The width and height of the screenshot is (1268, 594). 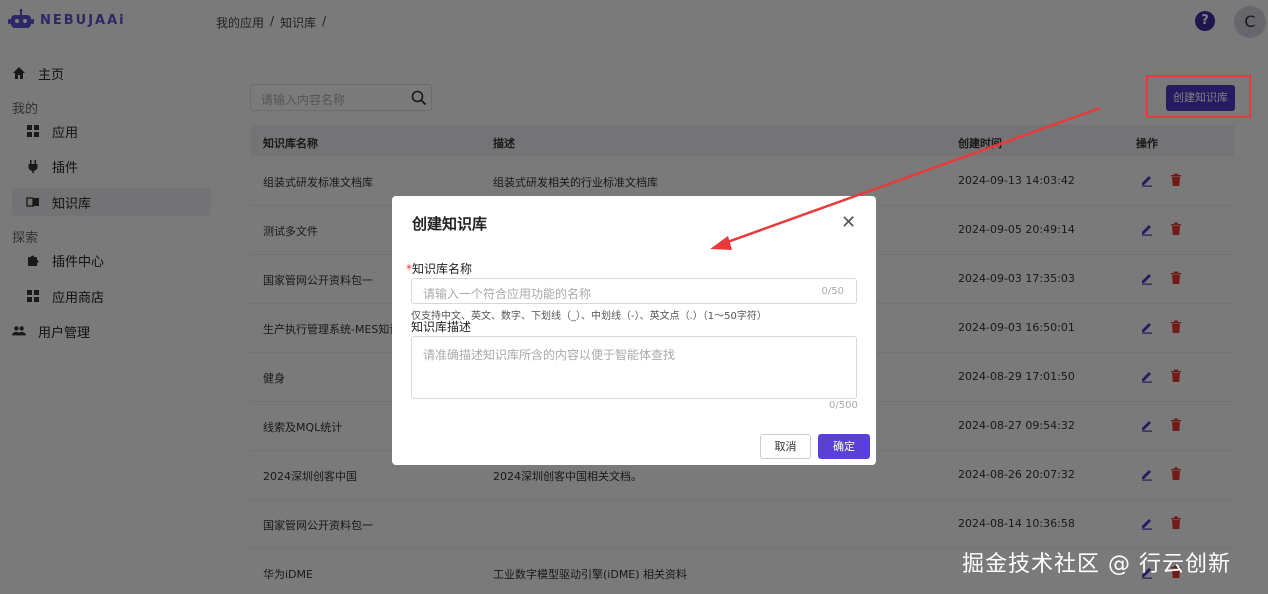 What do you see at coordinates (634, 367) in the screenshot?
I see `knowledge-desc-textarea: 请准确描述知识库所含的内容以便于智能体查找` at bounding box center [634, 367].